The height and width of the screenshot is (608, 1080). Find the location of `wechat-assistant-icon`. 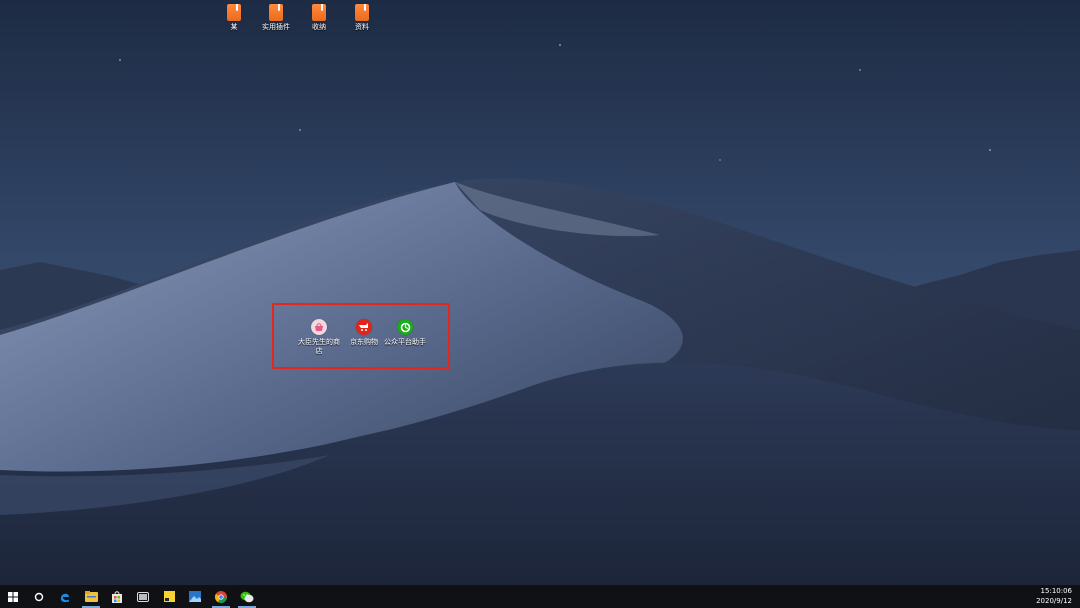

wechat-assistant-icon is located at coordinates (405, 327).